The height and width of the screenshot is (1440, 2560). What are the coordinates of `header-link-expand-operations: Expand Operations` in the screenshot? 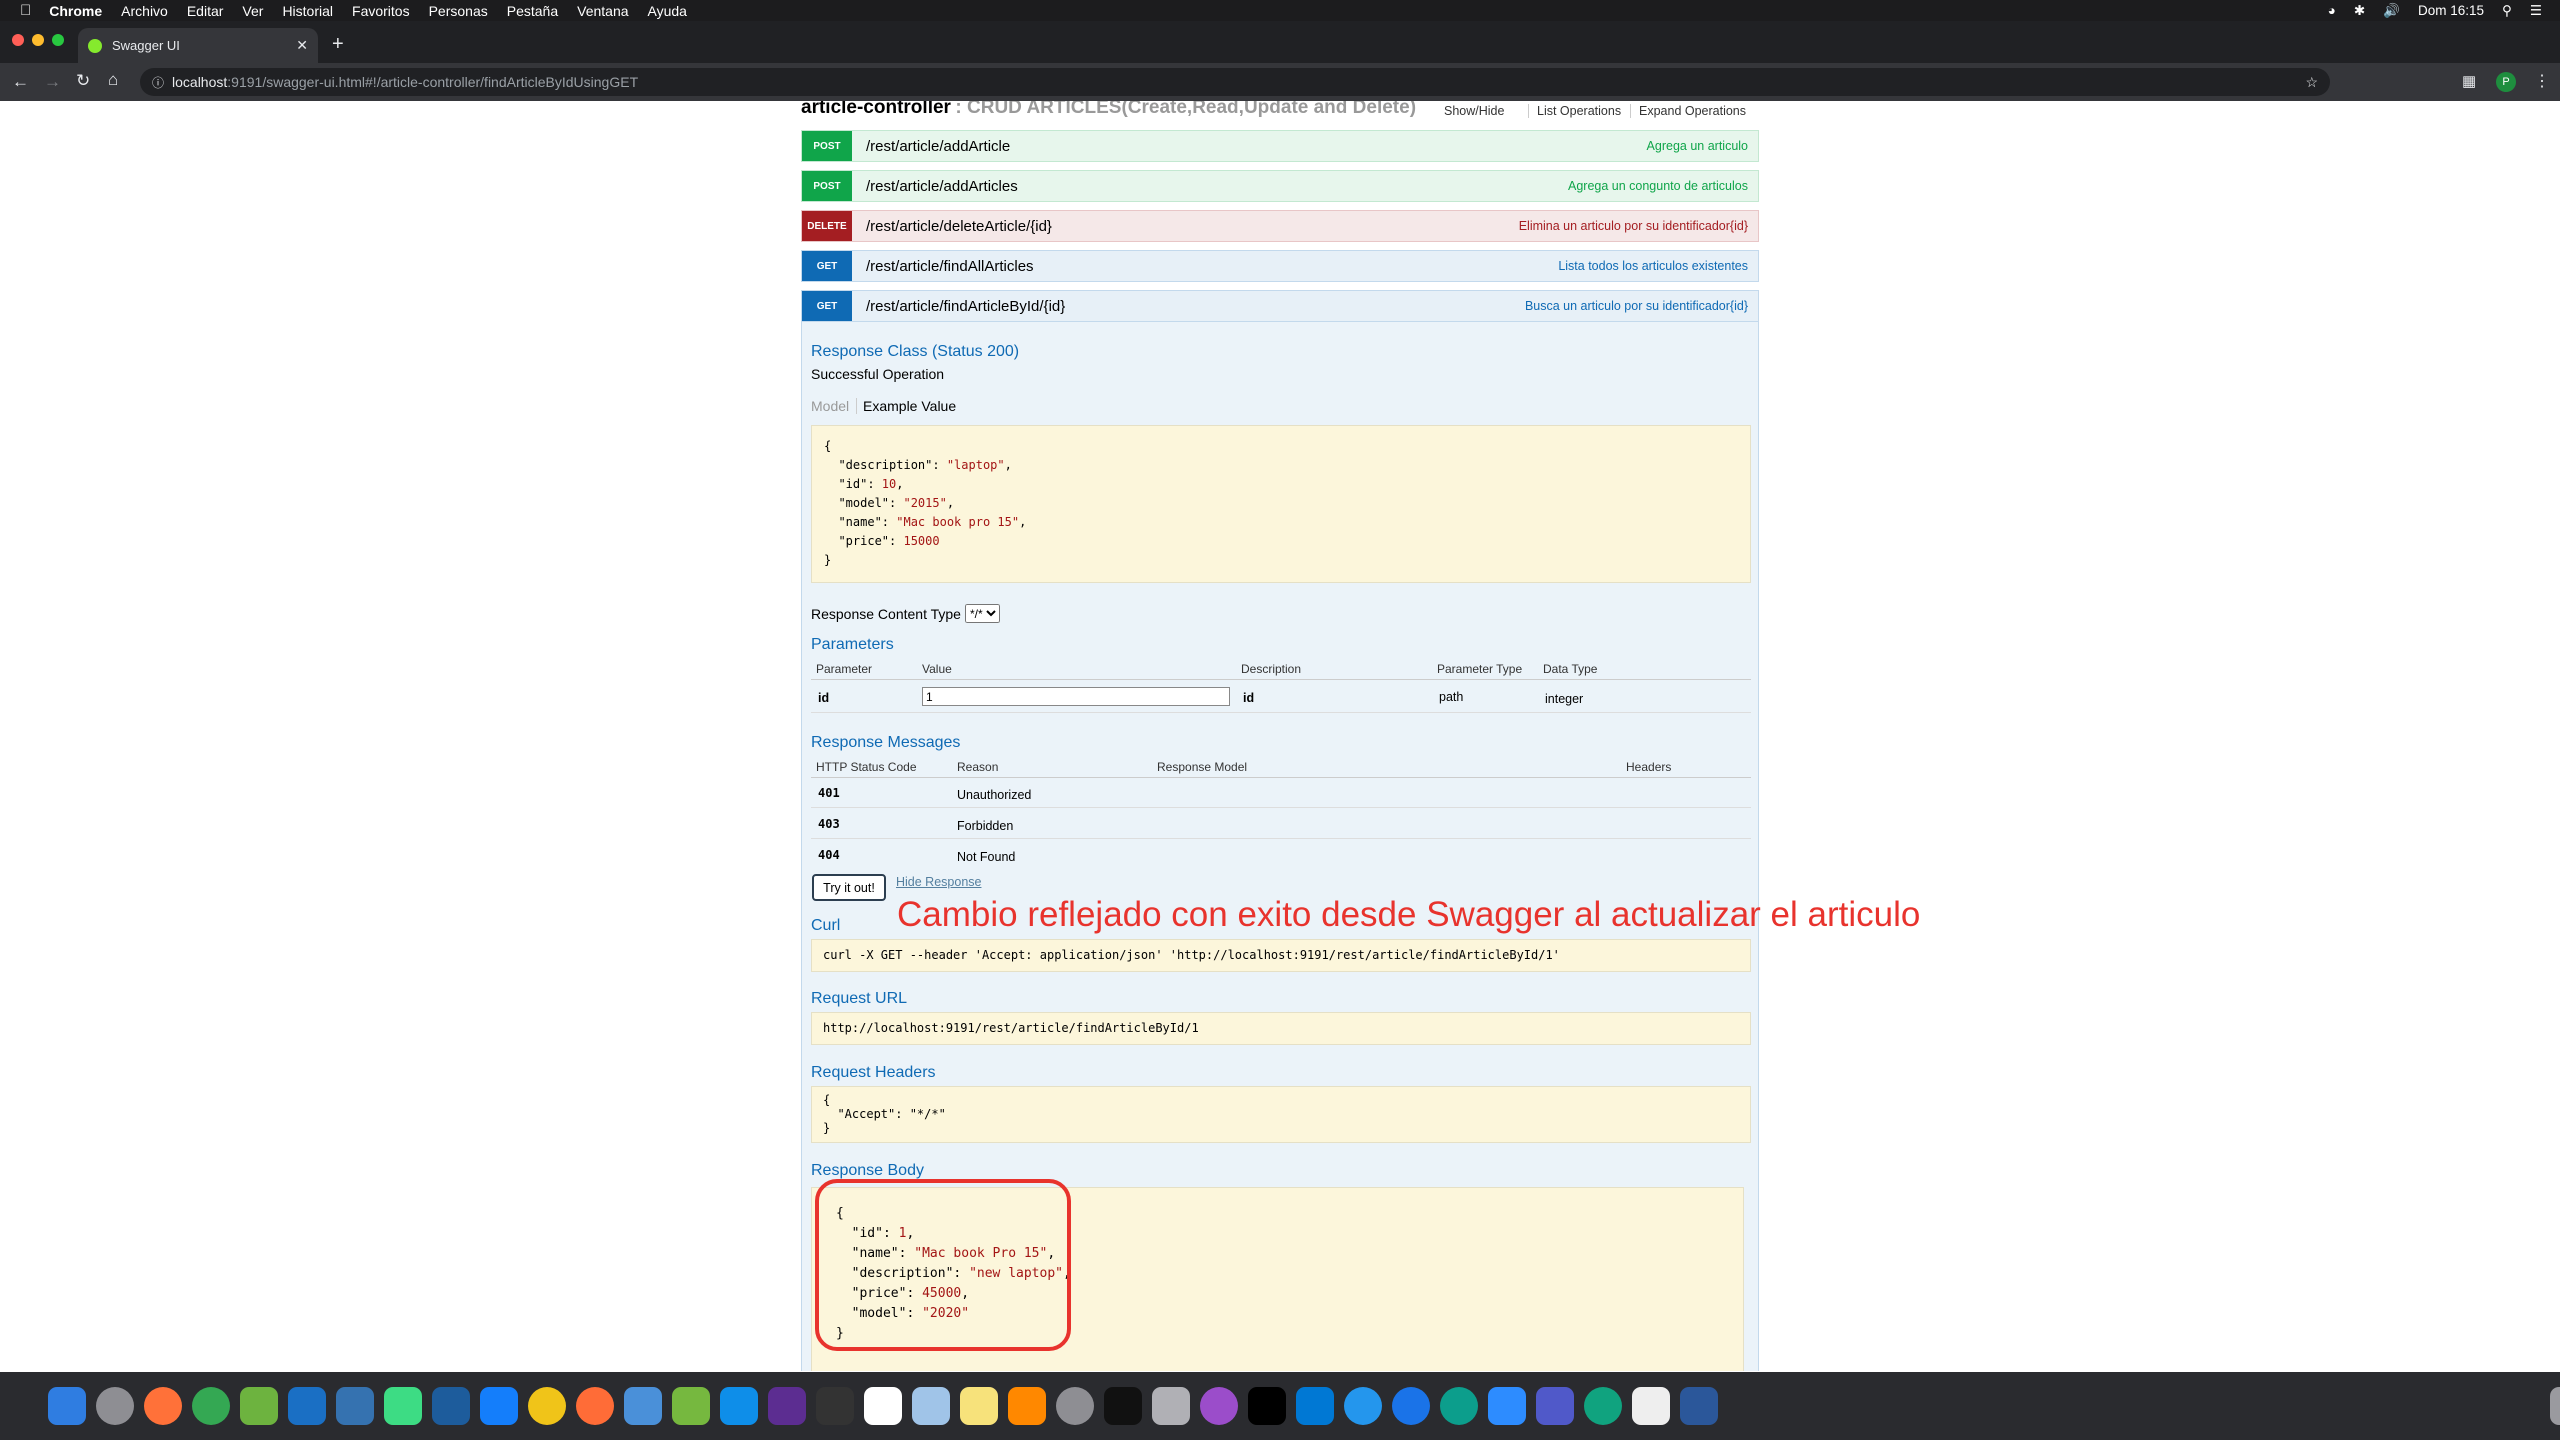 It's located at (1688, 111).